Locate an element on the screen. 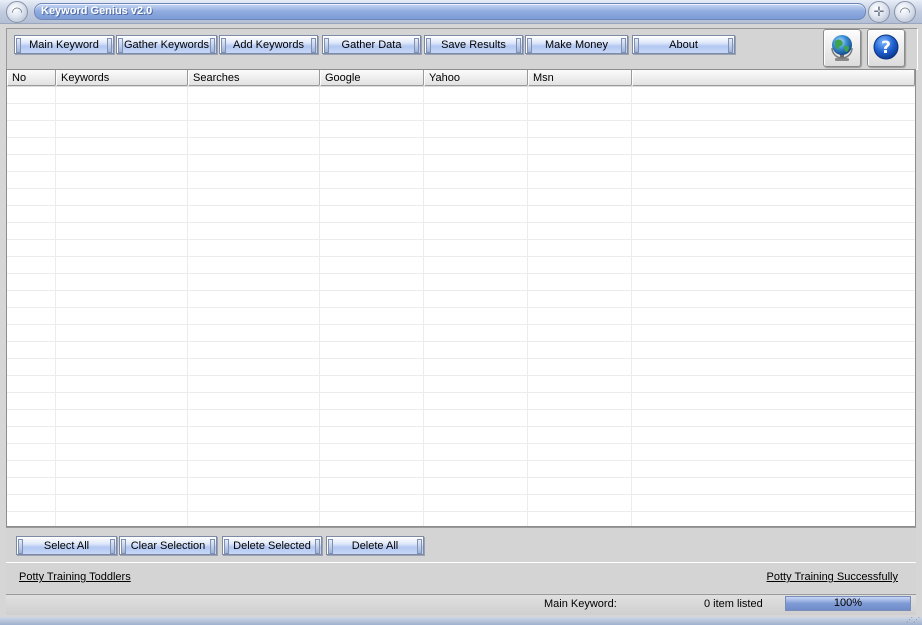 Image resolution: width=922 pixels, height=625 pixels. progress-label: 100% is located at coordinates (848, 603).